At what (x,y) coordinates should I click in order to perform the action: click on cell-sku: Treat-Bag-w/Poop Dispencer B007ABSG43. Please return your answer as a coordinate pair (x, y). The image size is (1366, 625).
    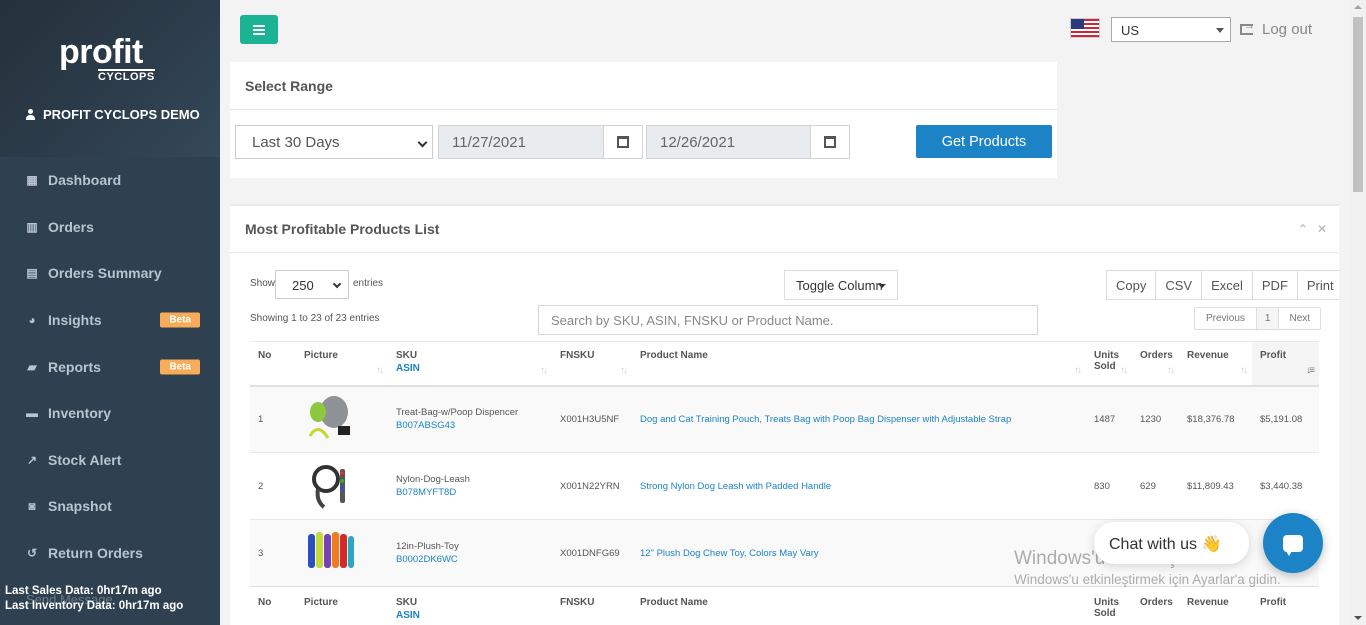
    Looking at the image, I should click on (470, 419).